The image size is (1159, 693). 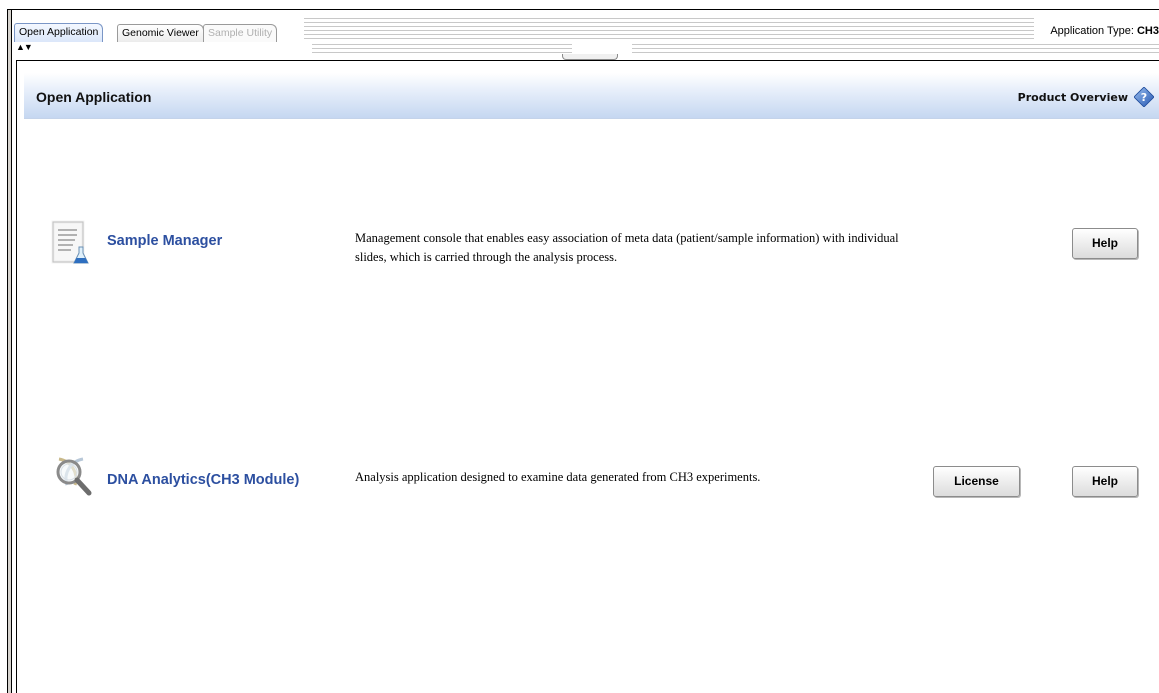 What do you see at coordinates (94, 97) in the screenshot?
I see `page-title: Open Application` at bounding box center [94, 97].